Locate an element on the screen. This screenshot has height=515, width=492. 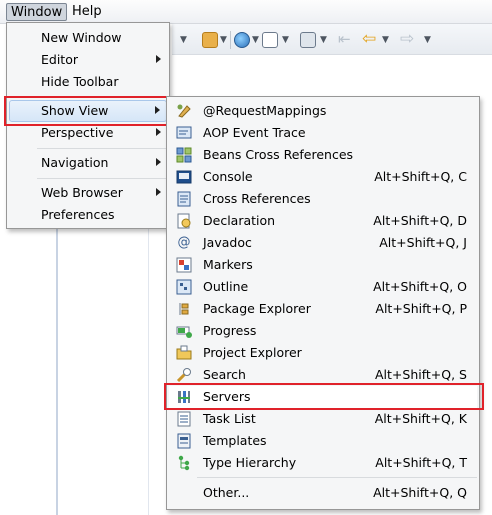
project-explorer-icon is located at coordinates (184, 353).